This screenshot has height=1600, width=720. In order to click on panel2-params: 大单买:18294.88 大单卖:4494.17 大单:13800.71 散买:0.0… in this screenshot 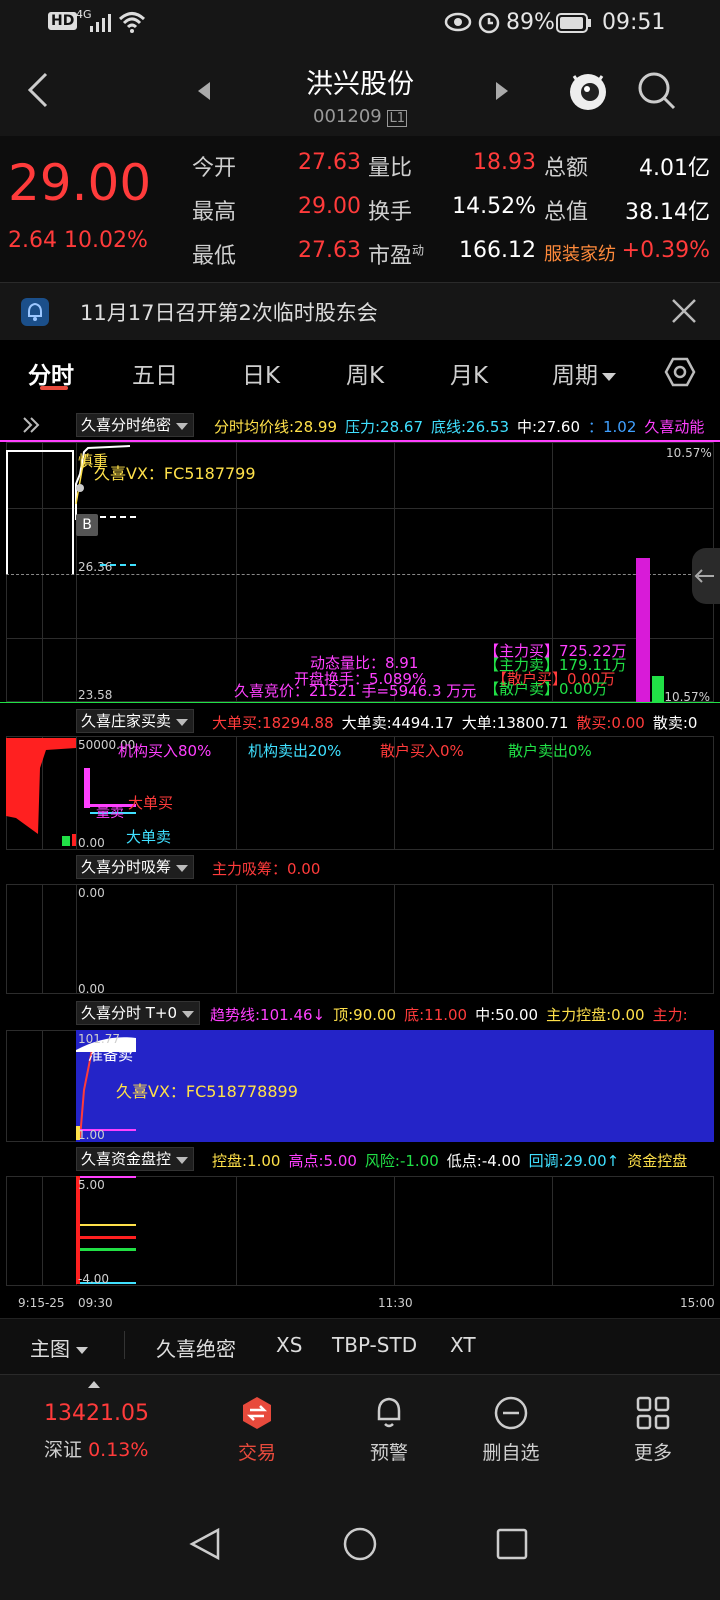, I will do `click(458, 722)`.